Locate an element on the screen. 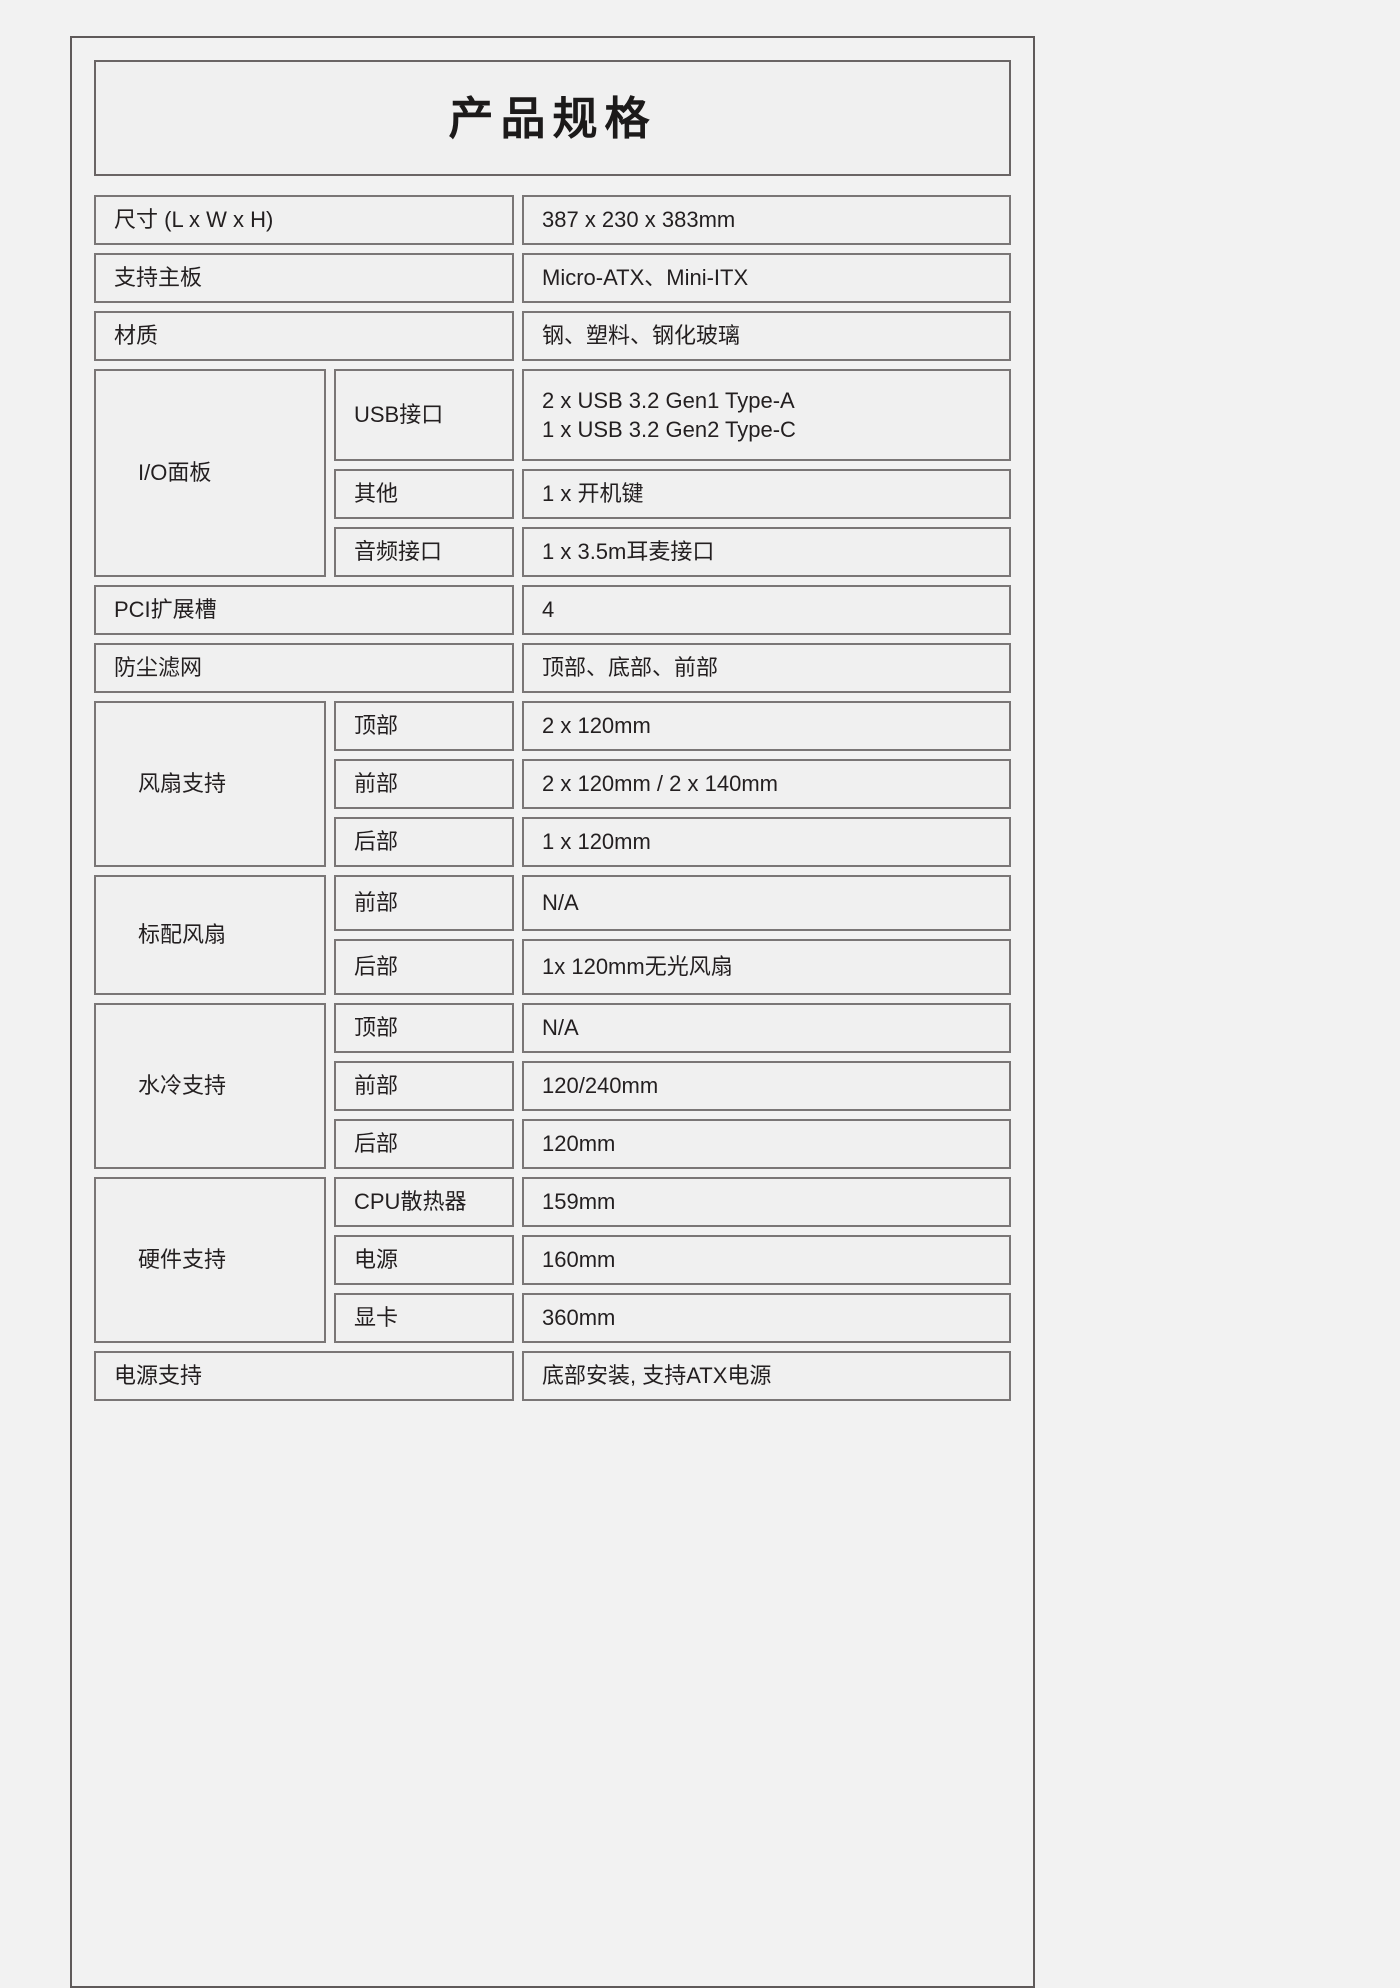 The image size is (1400, 1988). spec-sub-value: 2 x 120mm is located at coordinates (766, 726).